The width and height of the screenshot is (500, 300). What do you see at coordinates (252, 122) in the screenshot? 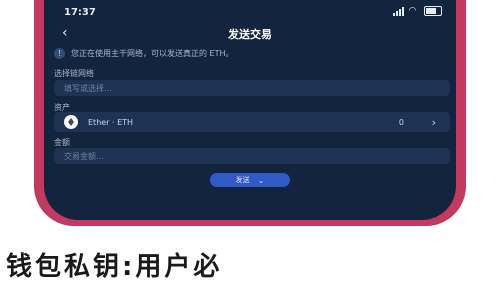
I see `asset-select: Ether · ETH 0 ›` at bounding box center [252, 122].